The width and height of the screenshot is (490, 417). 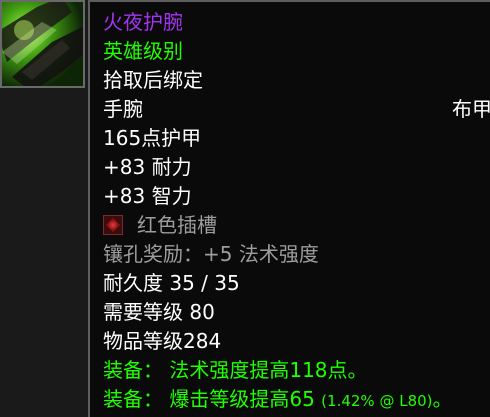 I want to click on item-armor: 165点护甲, so click(x=152, y=138).